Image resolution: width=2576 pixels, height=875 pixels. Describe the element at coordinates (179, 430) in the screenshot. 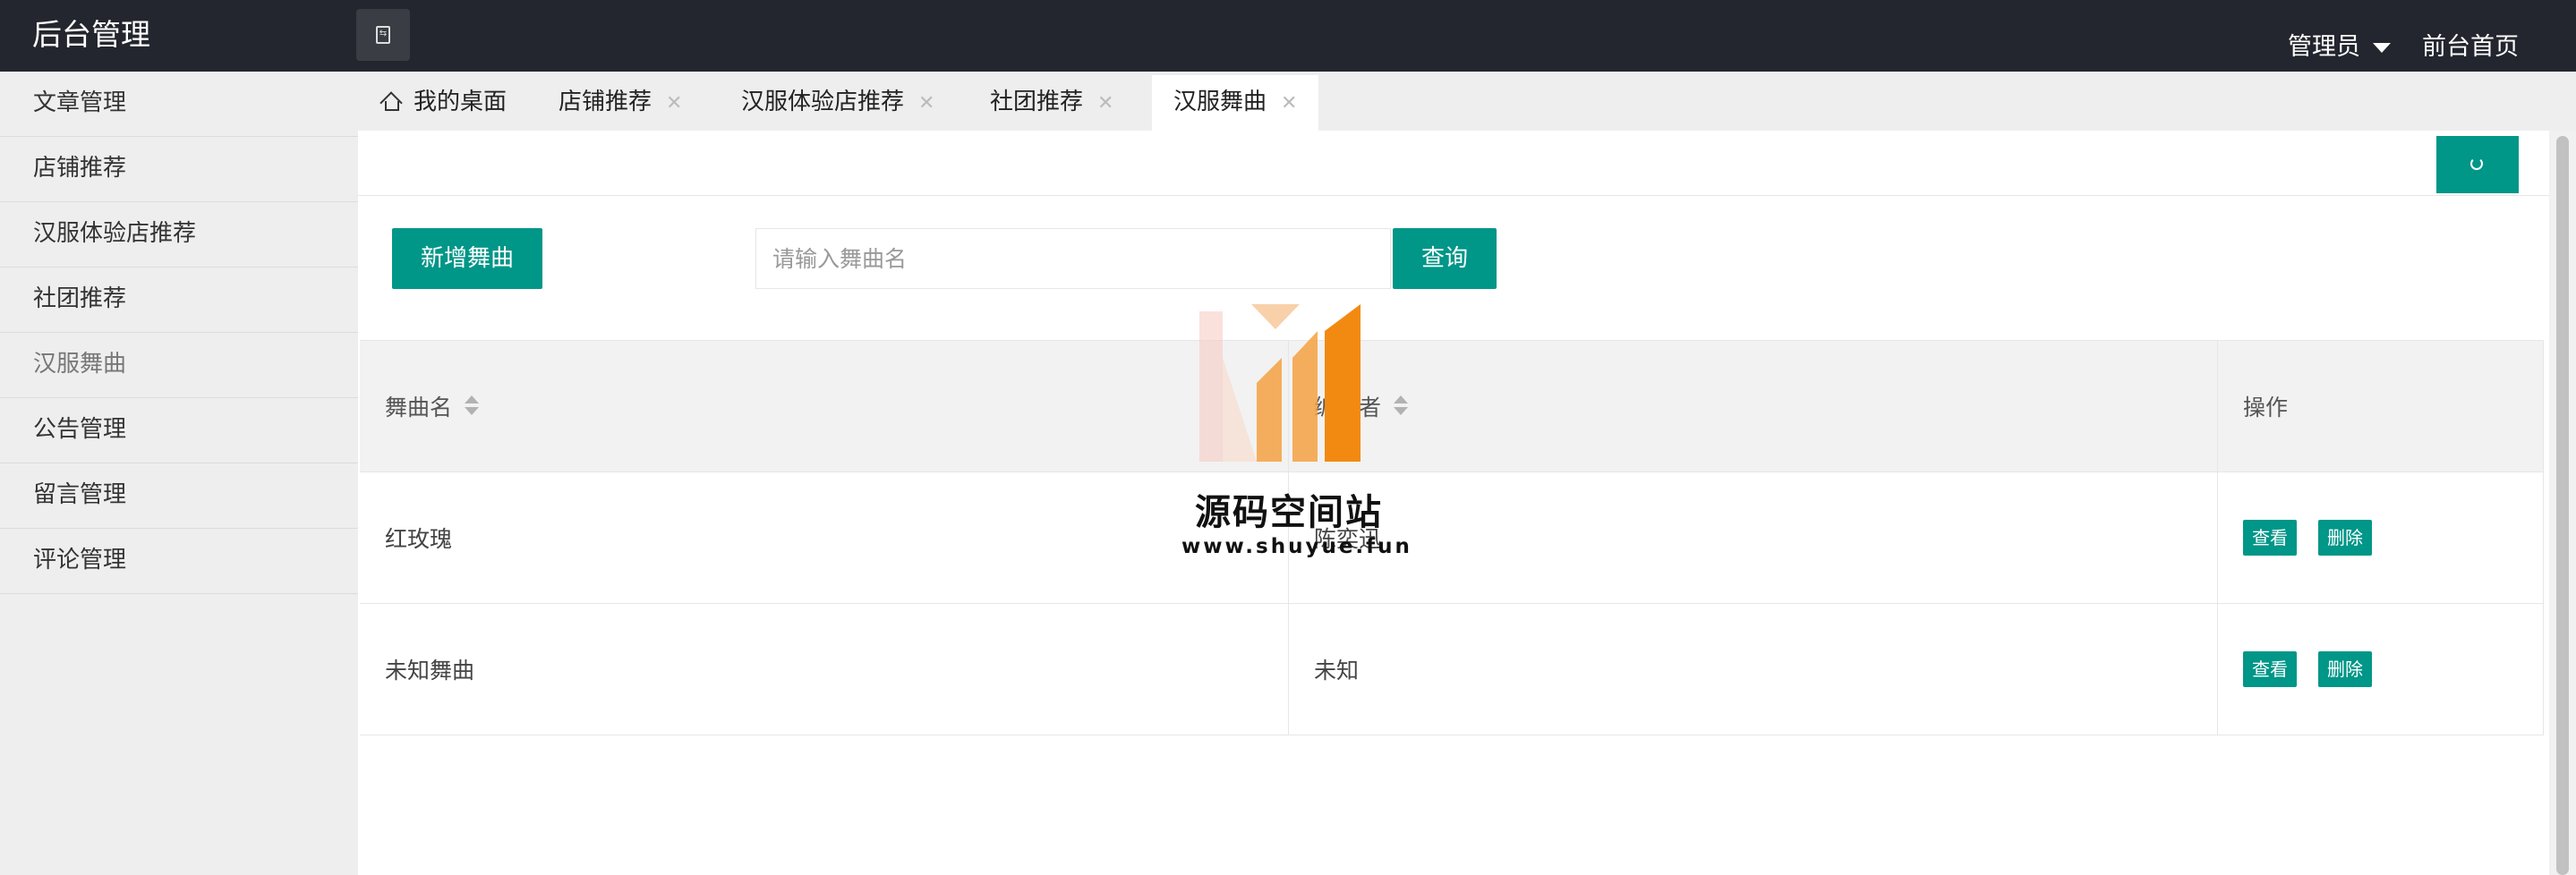

I see `sidebar-item-notices: 公告管理` at that location.